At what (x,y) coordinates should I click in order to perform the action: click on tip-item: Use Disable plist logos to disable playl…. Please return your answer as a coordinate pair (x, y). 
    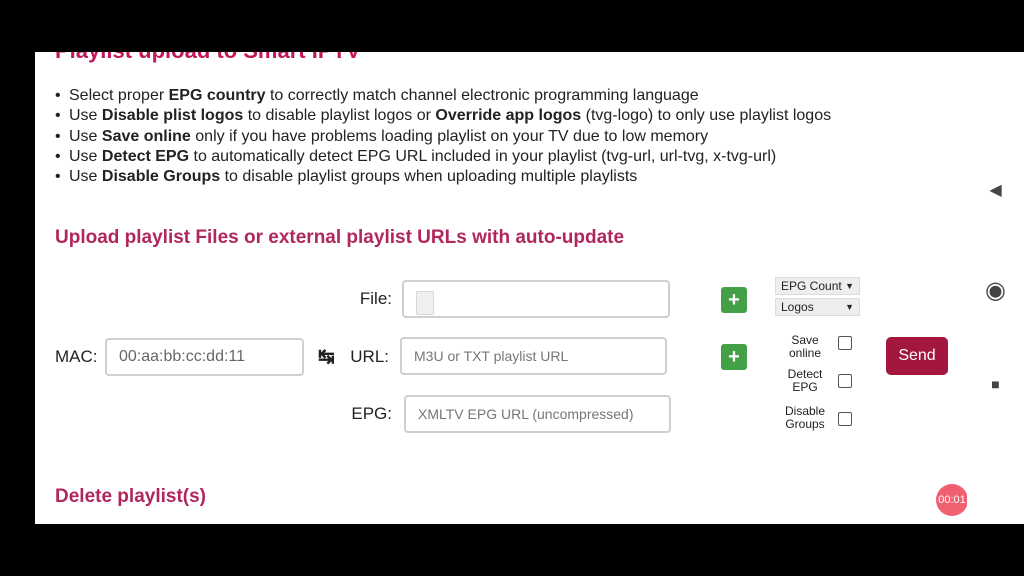
    Looking at the image, I should click on (443, 116).